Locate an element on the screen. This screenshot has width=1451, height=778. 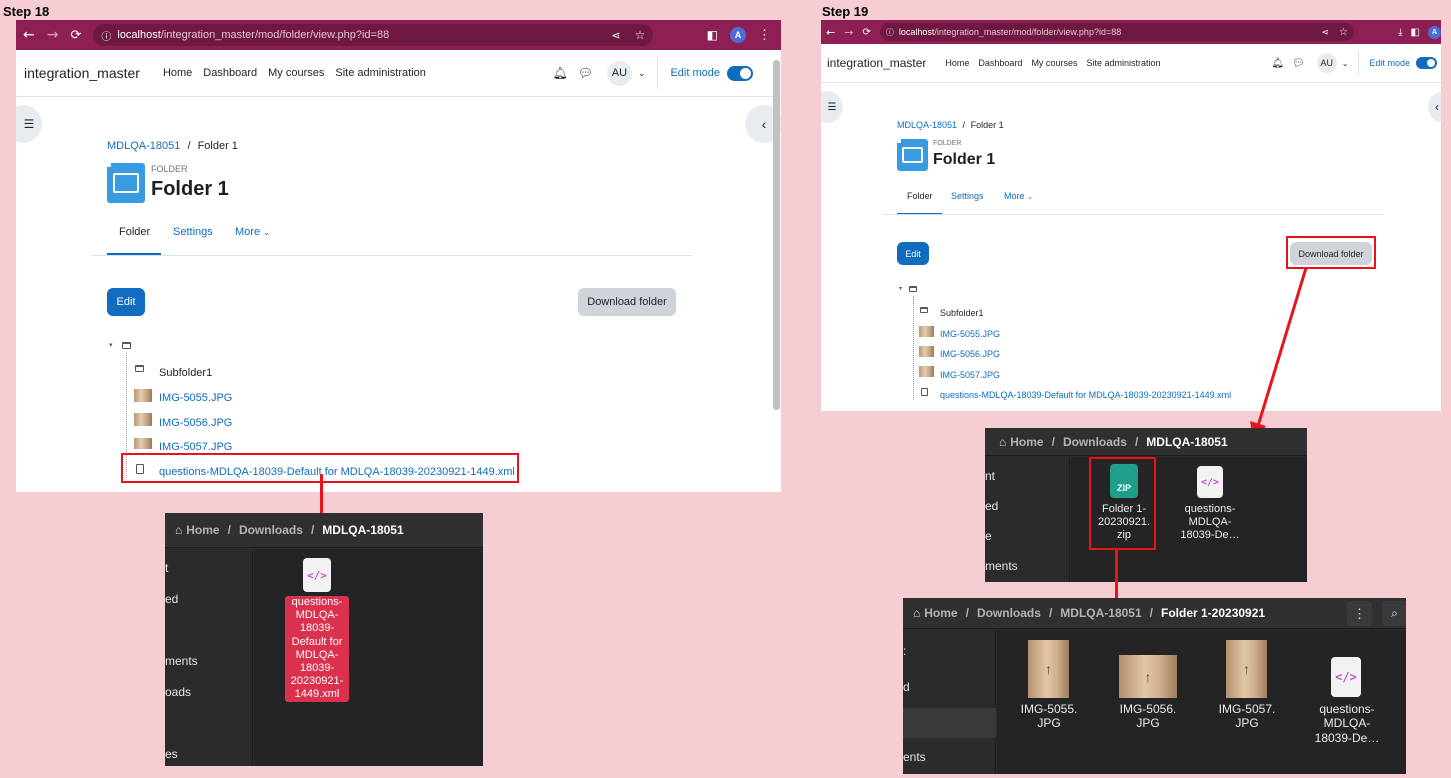
image-file-label: IMG-5055. JPG is located at coordinates (1049, 716).